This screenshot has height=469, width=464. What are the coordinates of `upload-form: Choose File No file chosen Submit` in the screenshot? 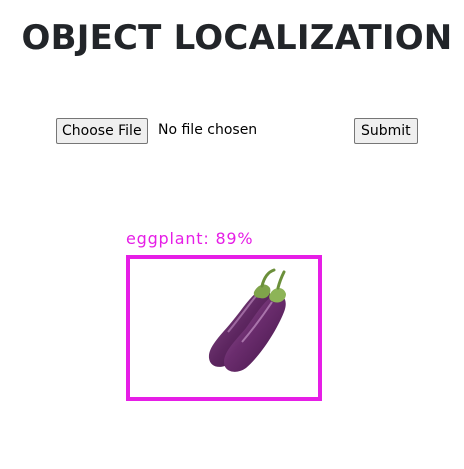 It's located at (239, 133).